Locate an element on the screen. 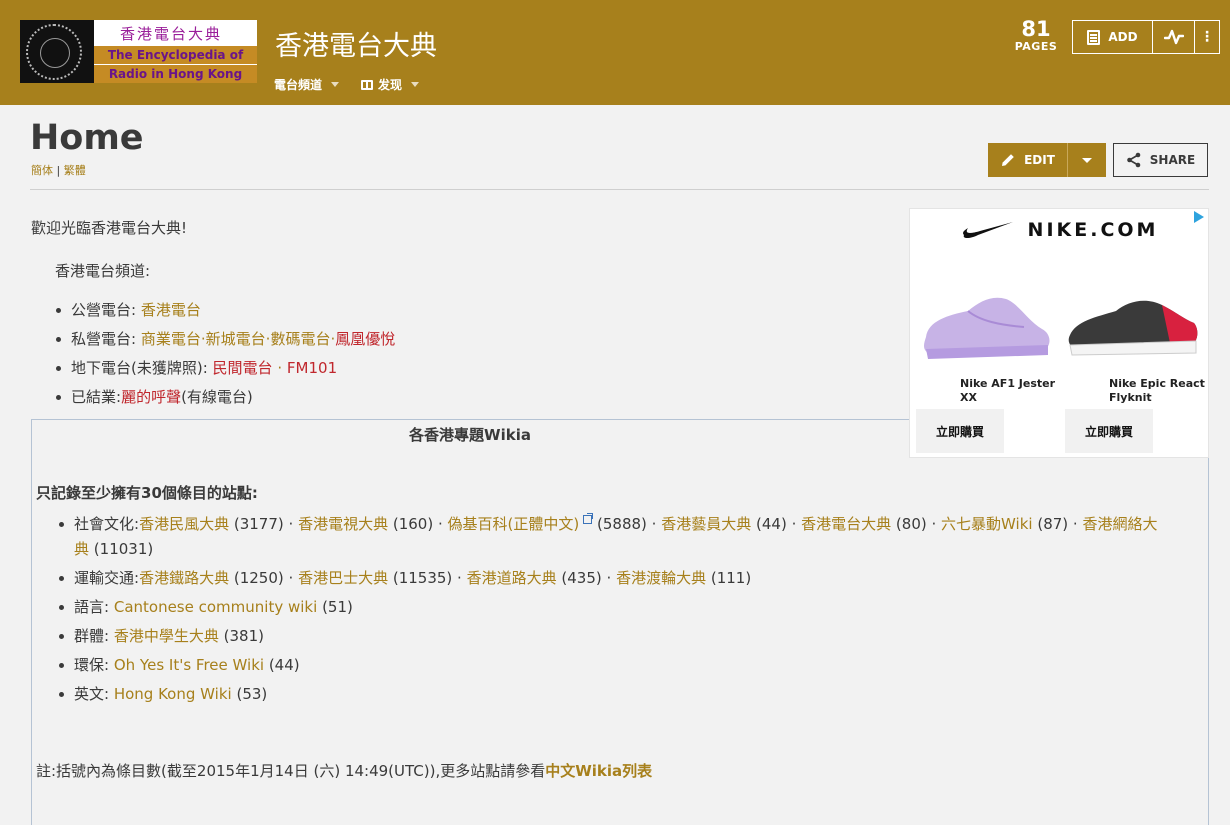  channel-link-missing: 鳳凰優悅 is located at coordinates (365, 339).